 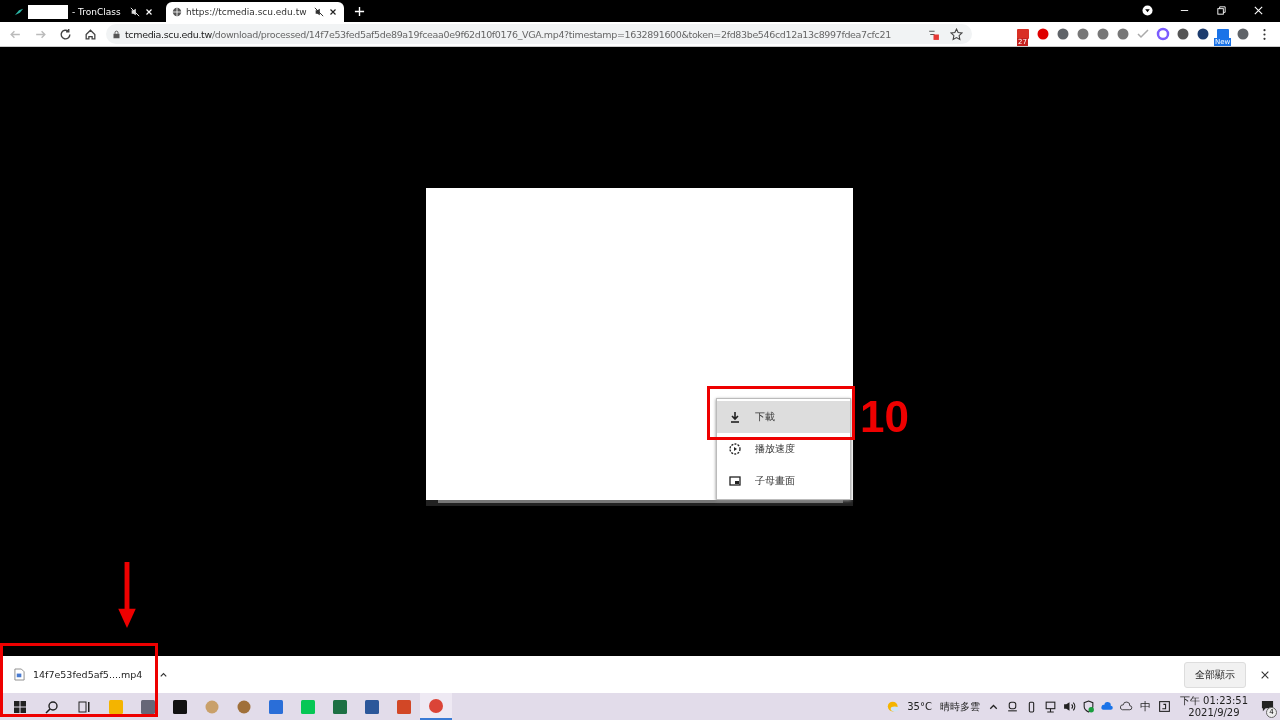 I want to click on temperature: 35°C, so click(x=919, y=706).